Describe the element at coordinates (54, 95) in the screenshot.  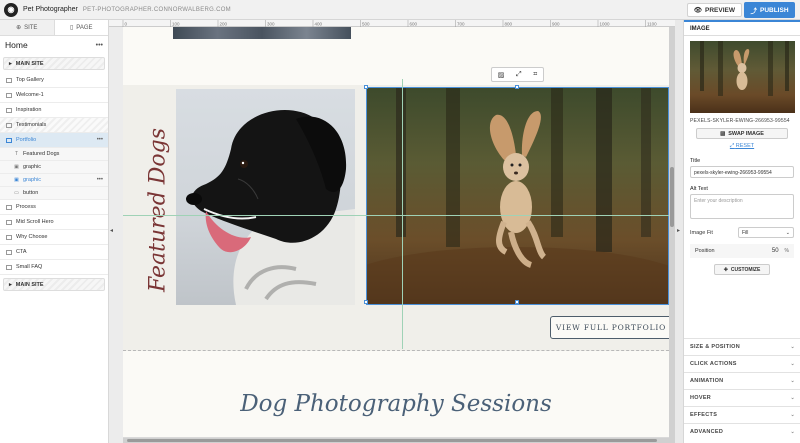
I see `sidebar-item-welcome: Welcome-1` at that location.